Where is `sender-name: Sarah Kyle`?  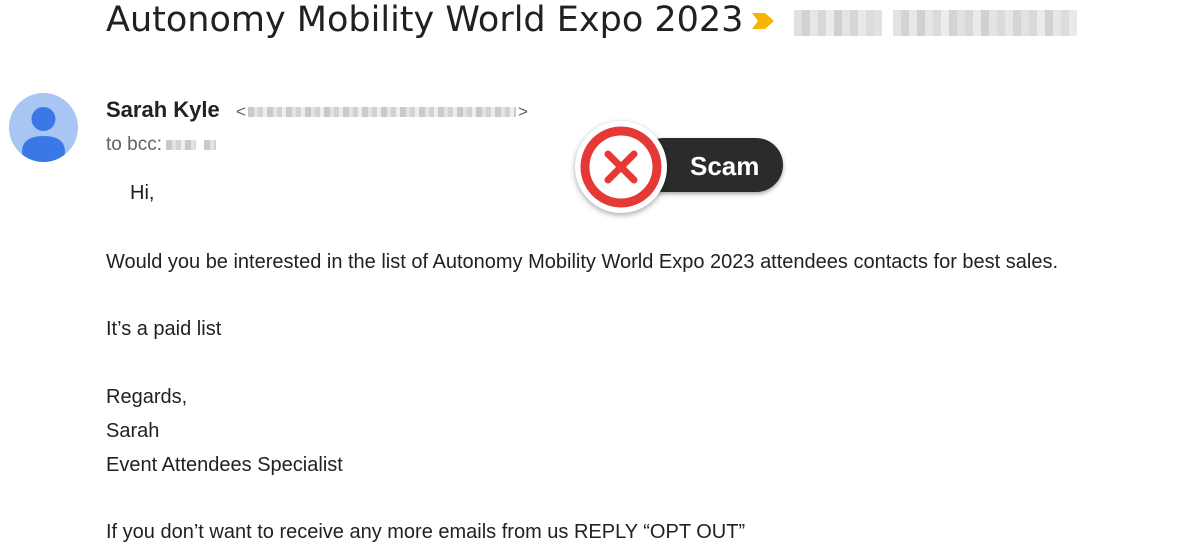 sender-name: Sarah Kyle is located at coordinates (163, 110).